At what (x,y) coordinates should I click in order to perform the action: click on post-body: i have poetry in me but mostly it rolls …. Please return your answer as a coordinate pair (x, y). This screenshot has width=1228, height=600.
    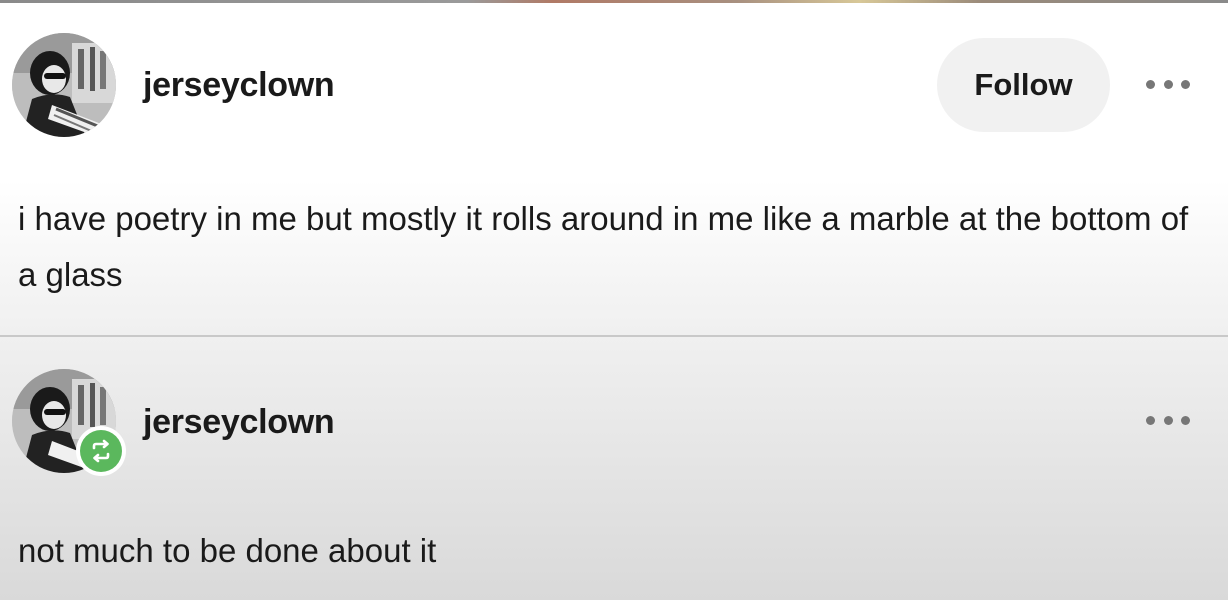
    Looking at the image, I should click on (603, 246).